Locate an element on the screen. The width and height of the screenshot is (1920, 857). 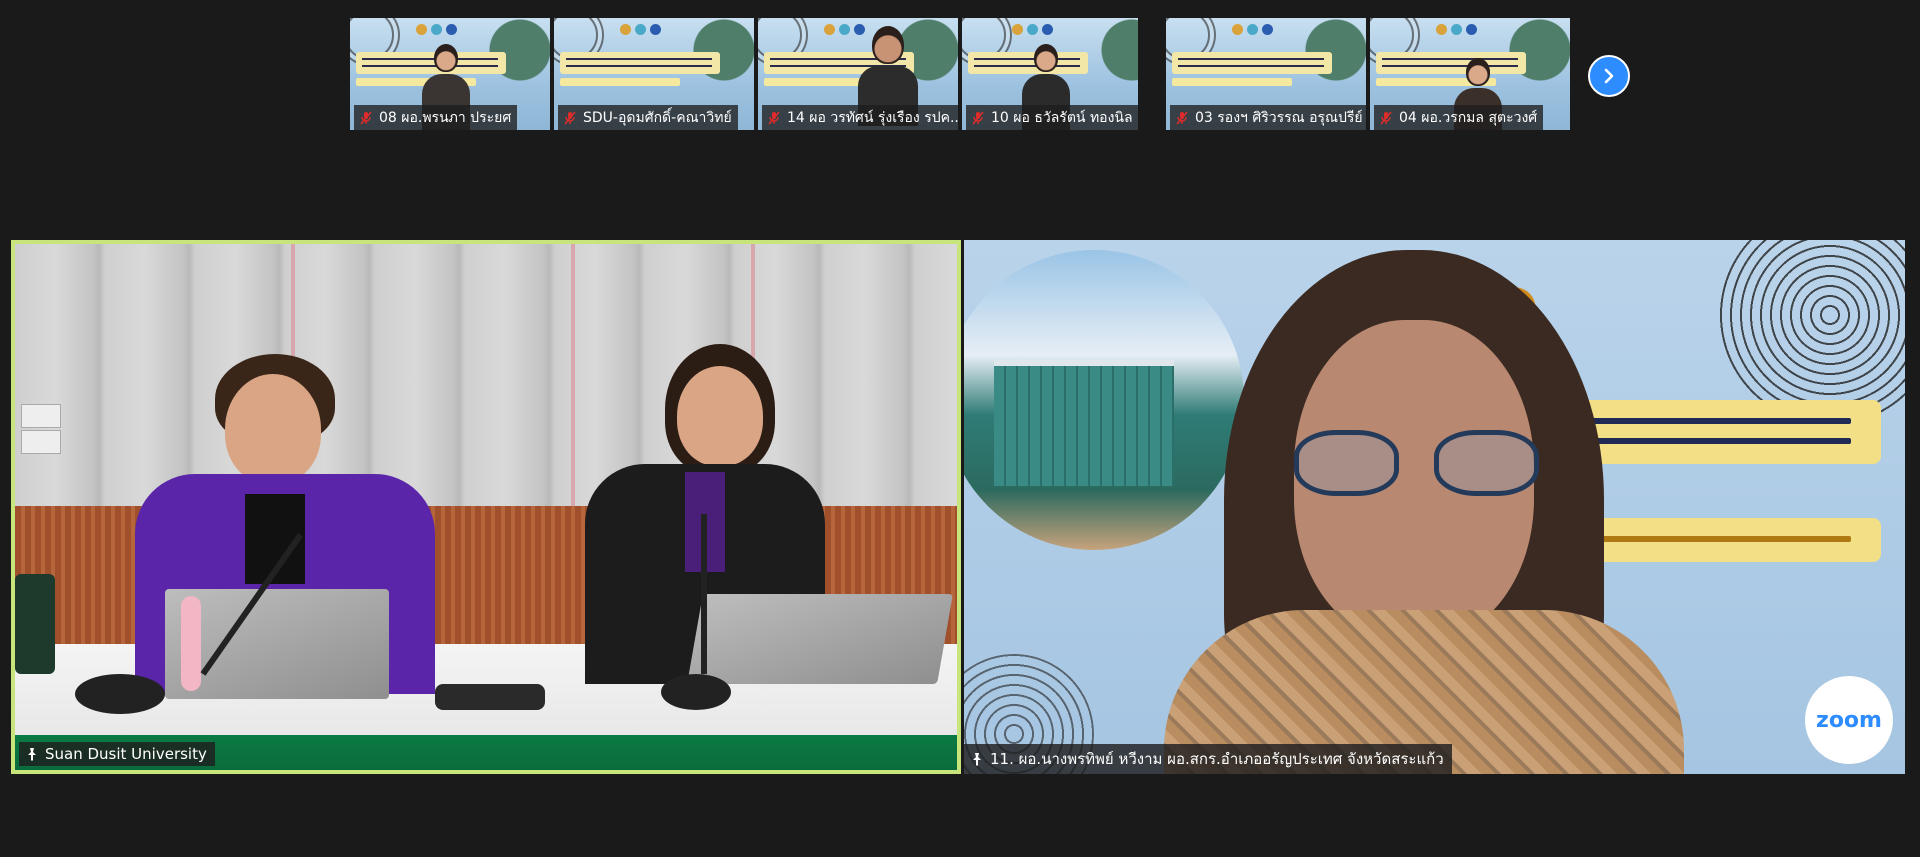
thermos is located at coordinates (35, 624).